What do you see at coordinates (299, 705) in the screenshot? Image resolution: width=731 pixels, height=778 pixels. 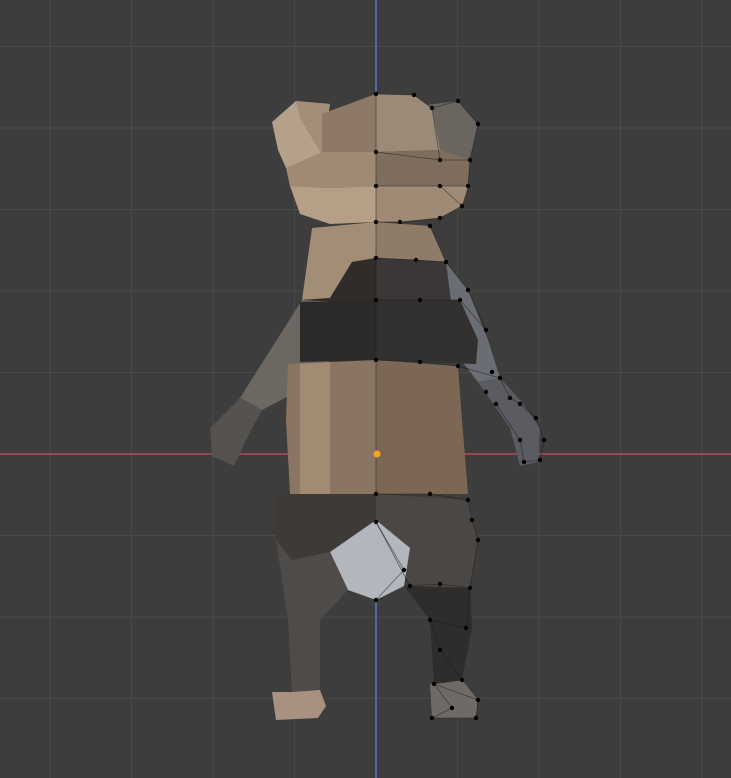 I see `left-foot` at bounding box center [299, 705].